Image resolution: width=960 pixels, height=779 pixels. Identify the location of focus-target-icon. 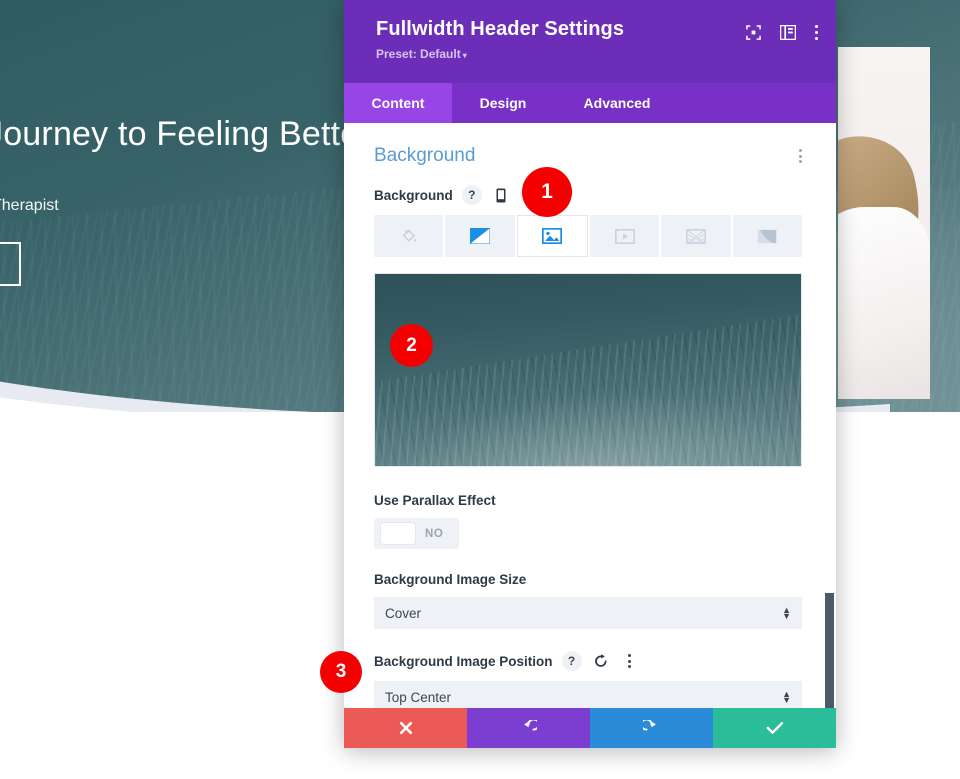
(753, 32).